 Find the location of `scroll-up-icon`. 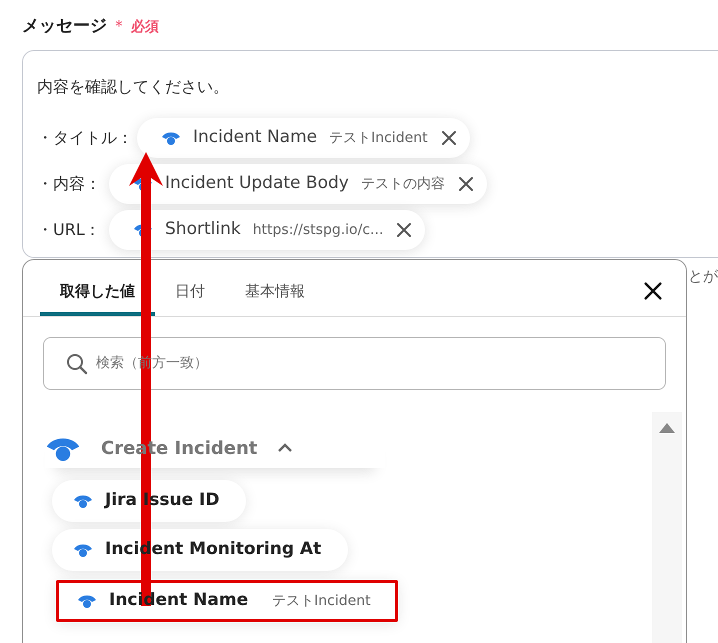

scroll-up-icon is located at coordinates (667, 428).